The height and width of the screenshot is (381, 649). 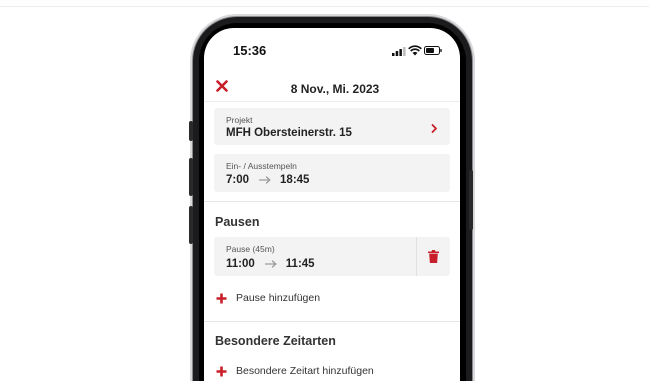 I want to click on add-special-time-label: Besondere Zeitart hinzufügen, so click(x=305, y=371).